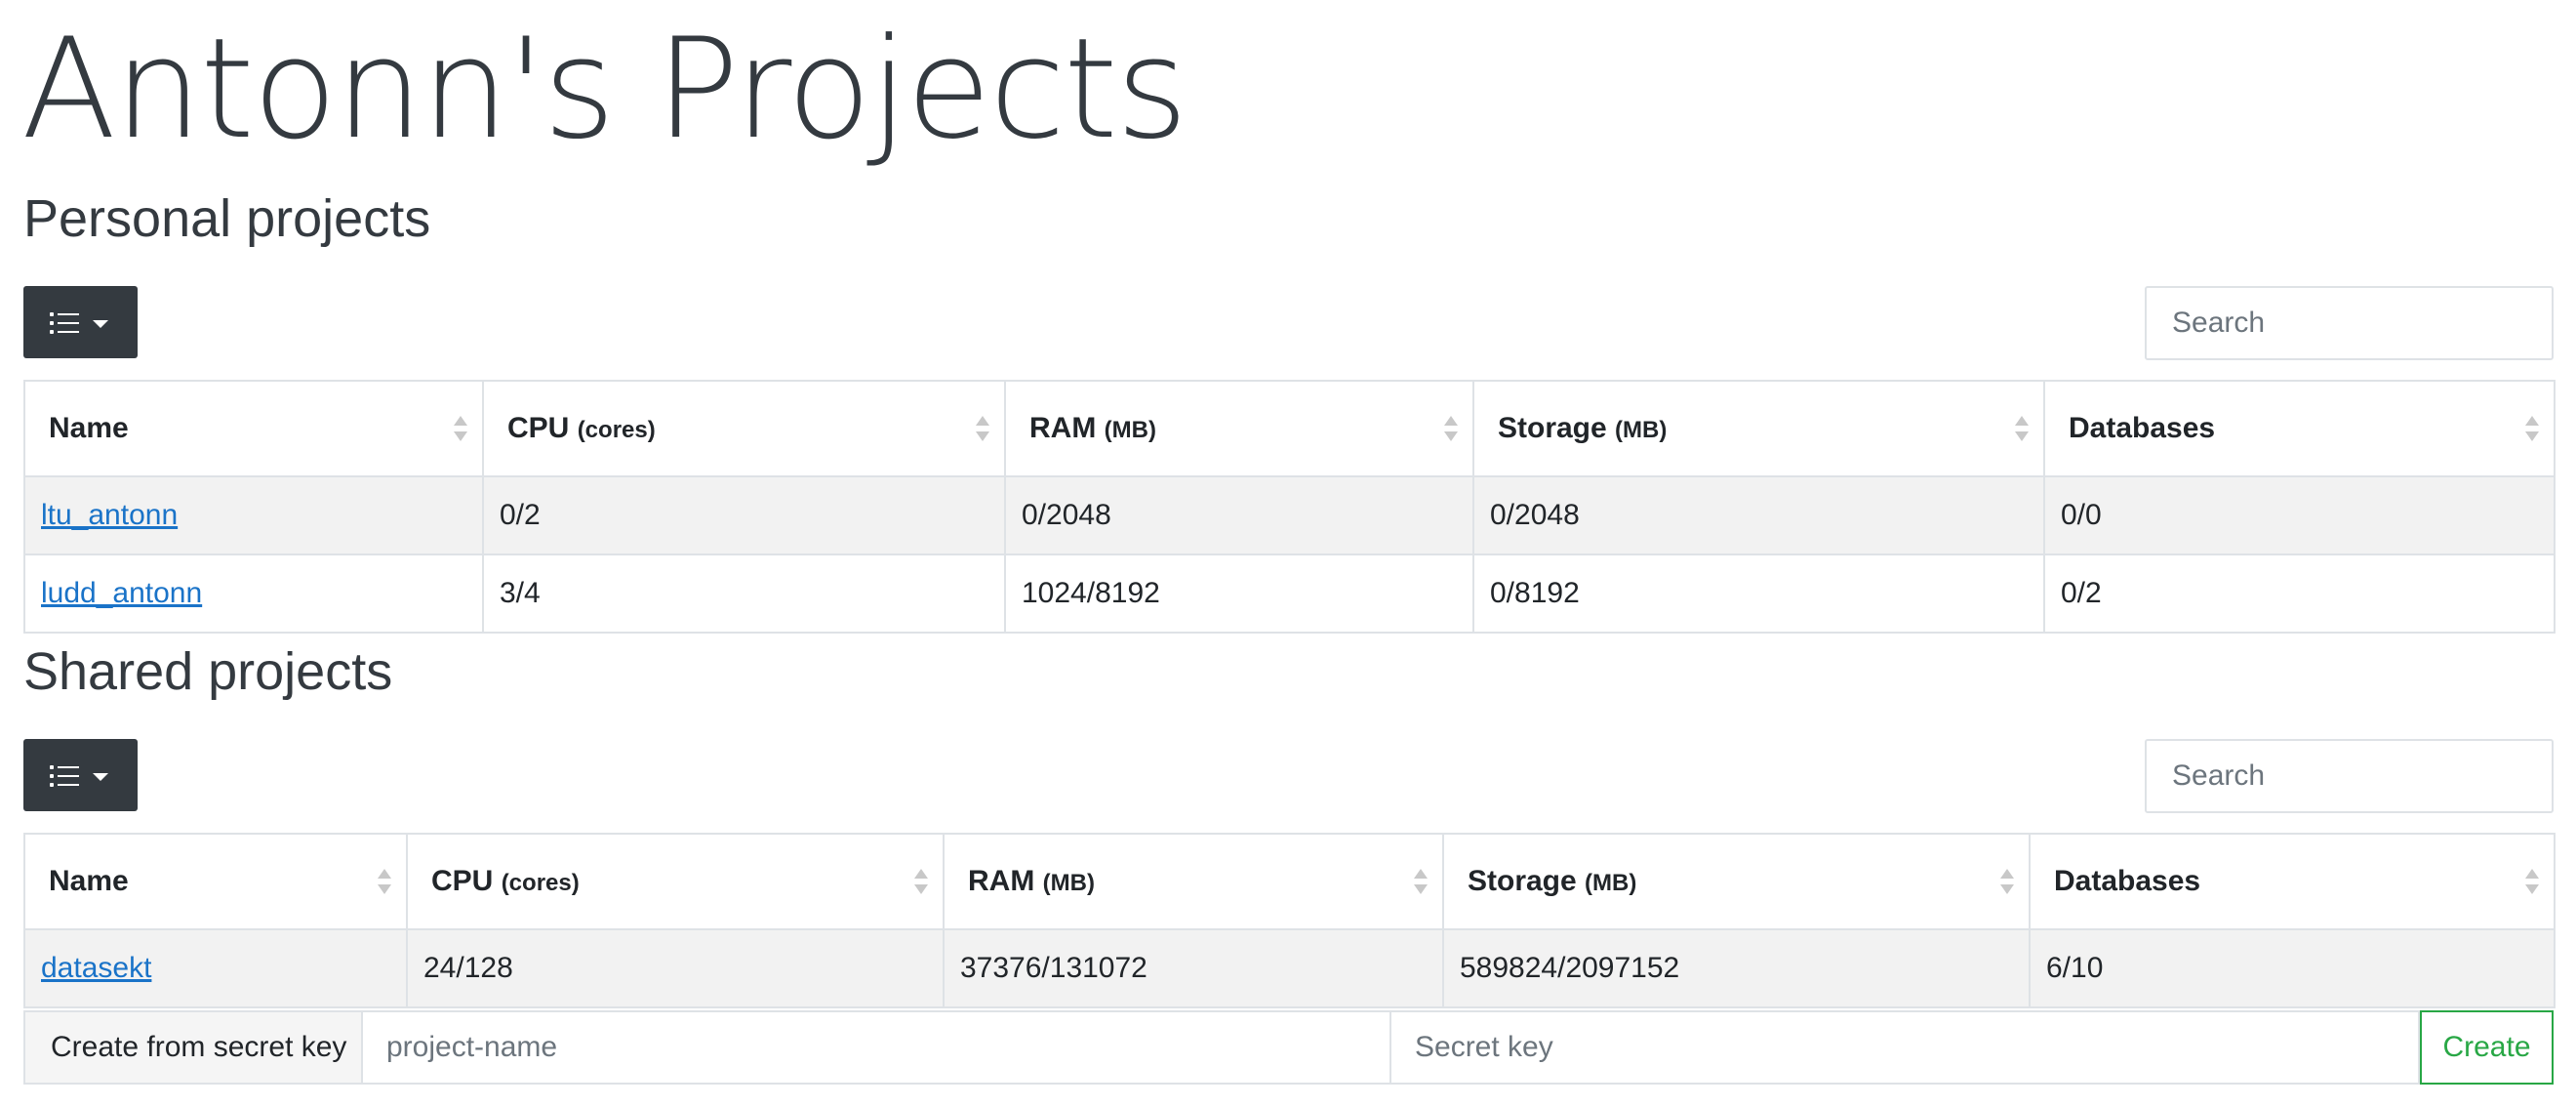 This screenshot has height=1107, width=2576. Describe the element at coordinates (1239, 594) in the screenshot. I see `cell-ram: 1024/8192` at that location.